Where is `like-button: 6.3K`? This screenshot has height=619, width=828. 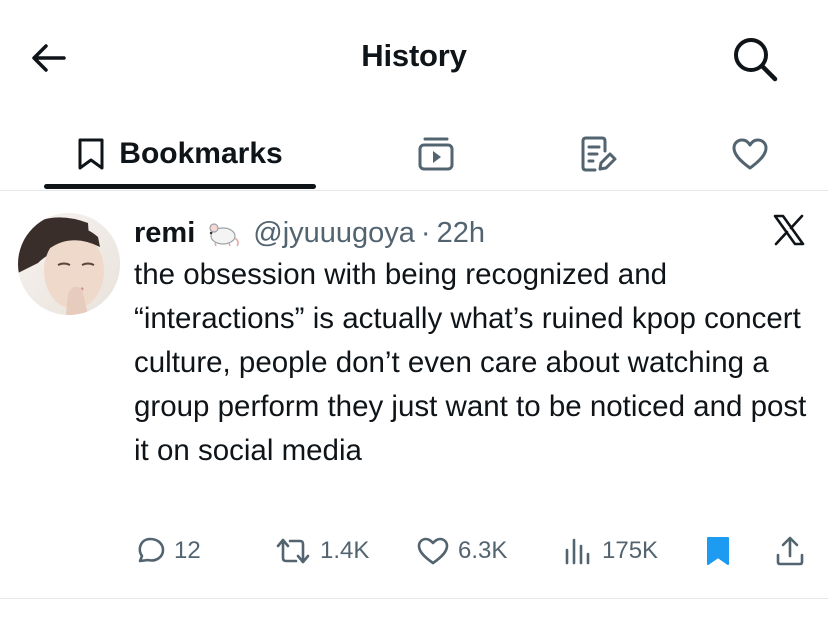
like-button: 6.3K is located at coordinates (461, 551).